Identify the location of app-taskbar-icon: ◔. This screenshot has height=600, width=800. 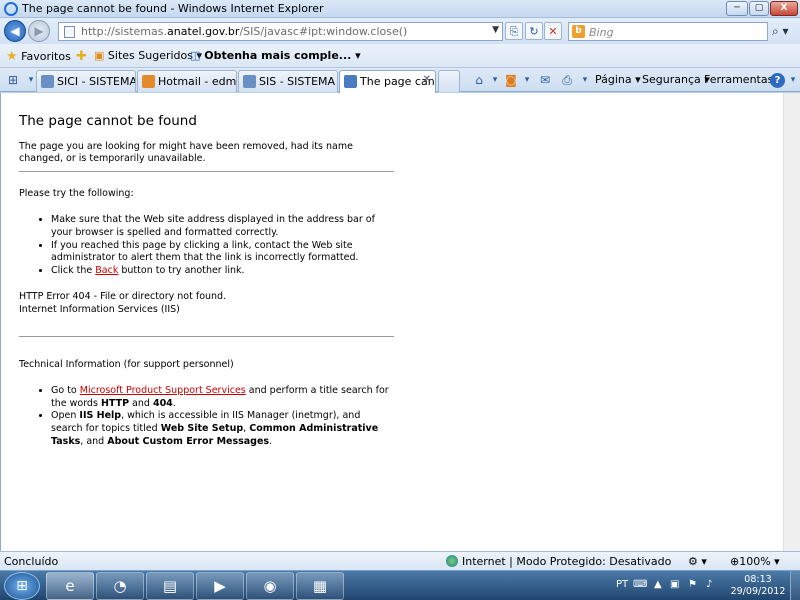
(120, 586).